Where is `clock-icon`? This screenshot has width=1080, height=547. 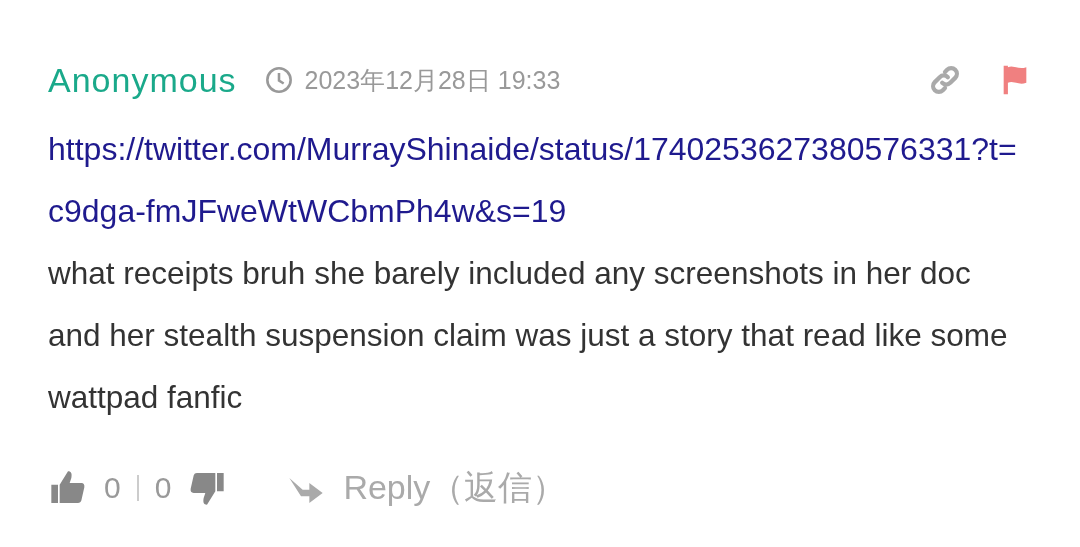
clock-icon is located at coordinates (278, 80).